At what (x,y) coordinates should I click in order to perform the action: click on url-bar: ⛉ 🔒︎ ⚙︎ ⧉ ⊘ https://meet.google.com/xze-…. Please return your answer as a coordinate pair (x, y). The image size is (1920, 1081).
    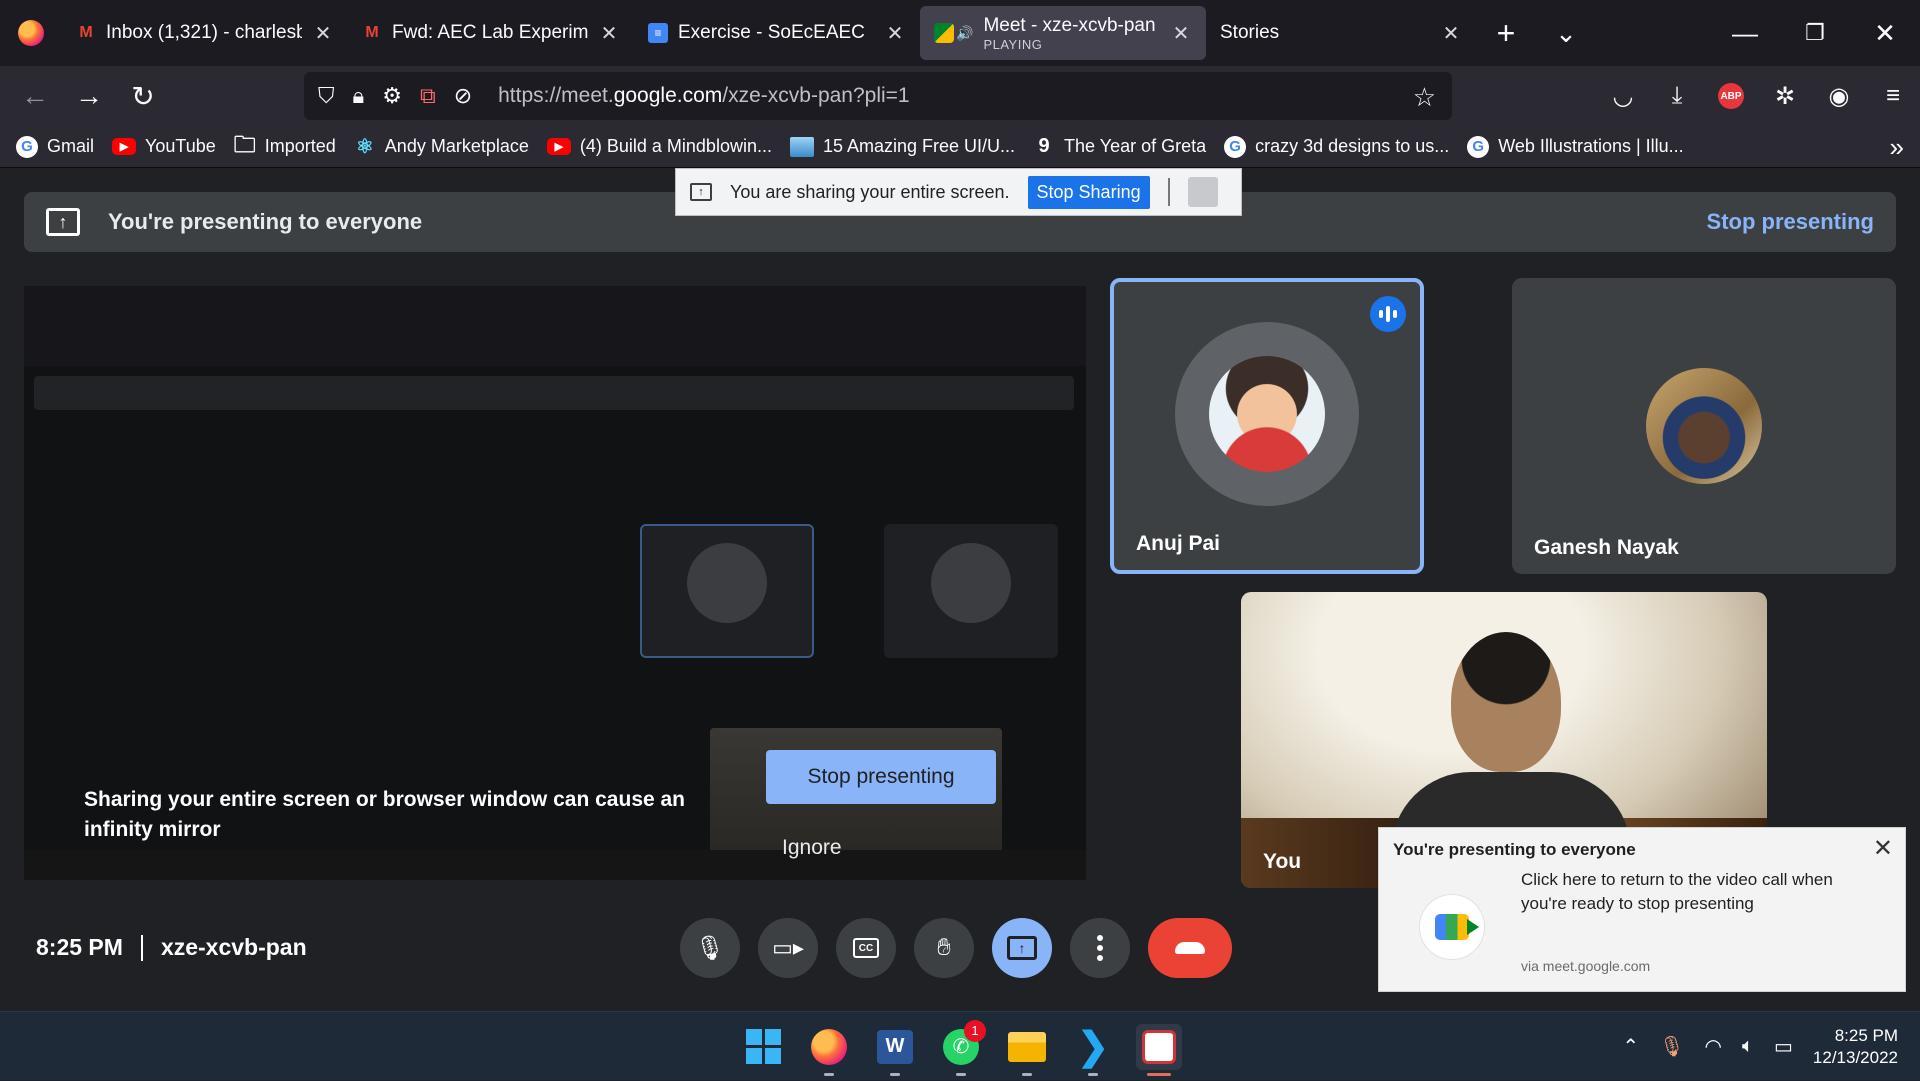
    Looking at the image, I should click on (878, 96).